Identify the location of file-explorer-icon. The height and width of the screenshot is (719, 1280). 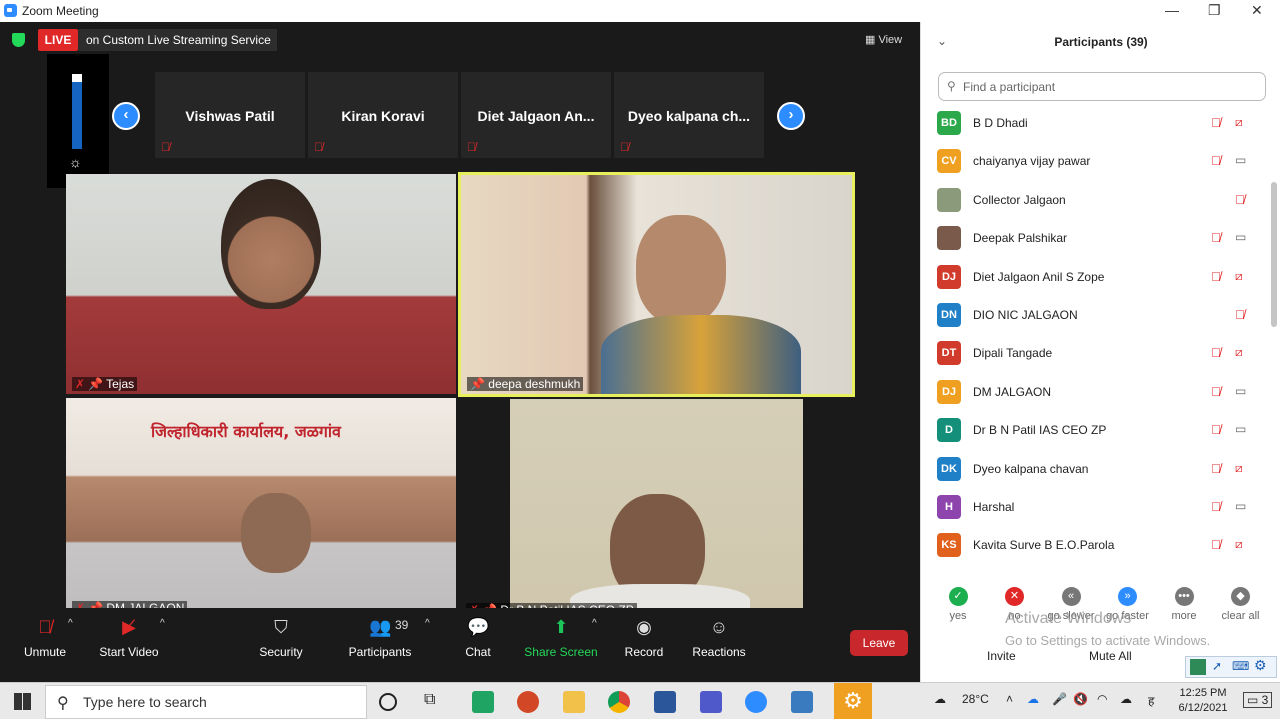
(574, 702).